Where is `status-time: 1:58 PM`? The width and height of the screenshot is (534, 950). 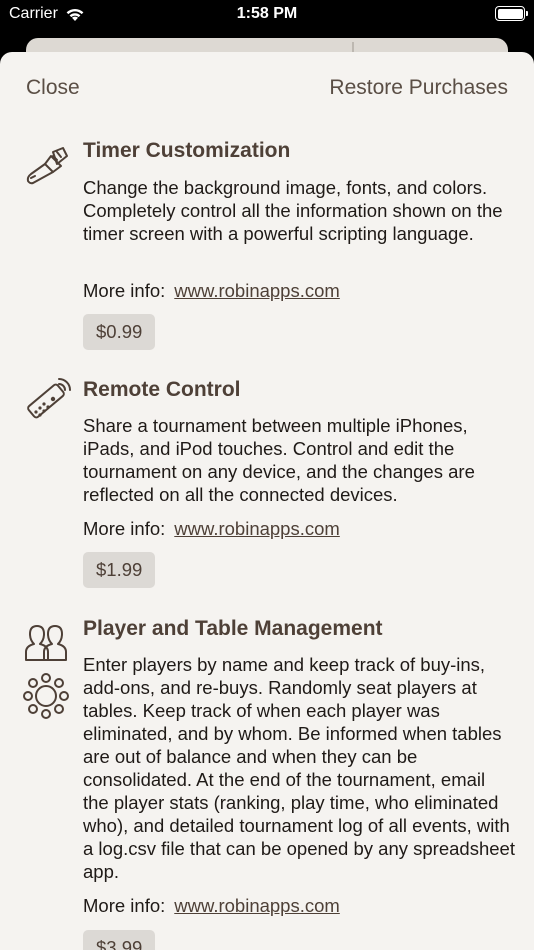 status-time: 1:58 PM is located at coordinates (267, 13).